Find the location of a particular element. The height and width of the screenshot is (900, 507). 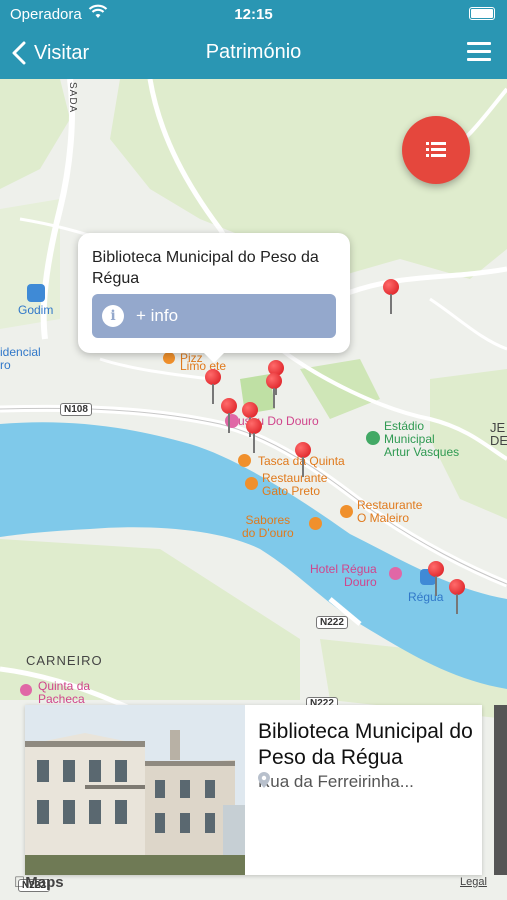

map-label-sabores: Sabores do D'ouro is located at coordinates (268, 526).